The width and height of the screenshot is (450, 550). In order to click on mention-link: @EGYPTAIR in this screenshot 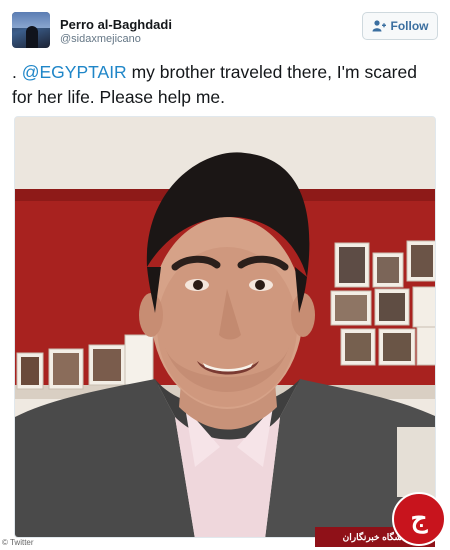, I will do `click(74, 72)`.